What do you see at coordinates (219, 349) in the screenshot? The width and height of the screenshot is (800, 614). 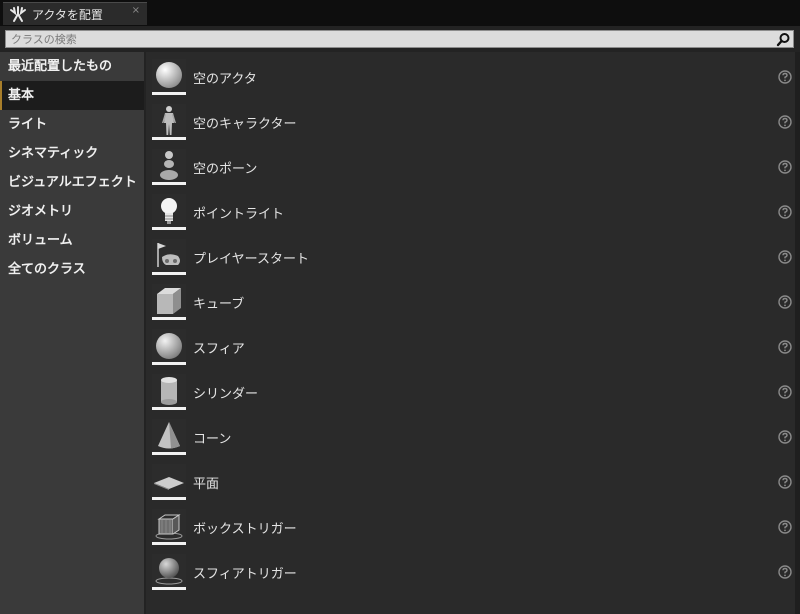 I see `item-label: スフィア` at bounding box center [219, 349].